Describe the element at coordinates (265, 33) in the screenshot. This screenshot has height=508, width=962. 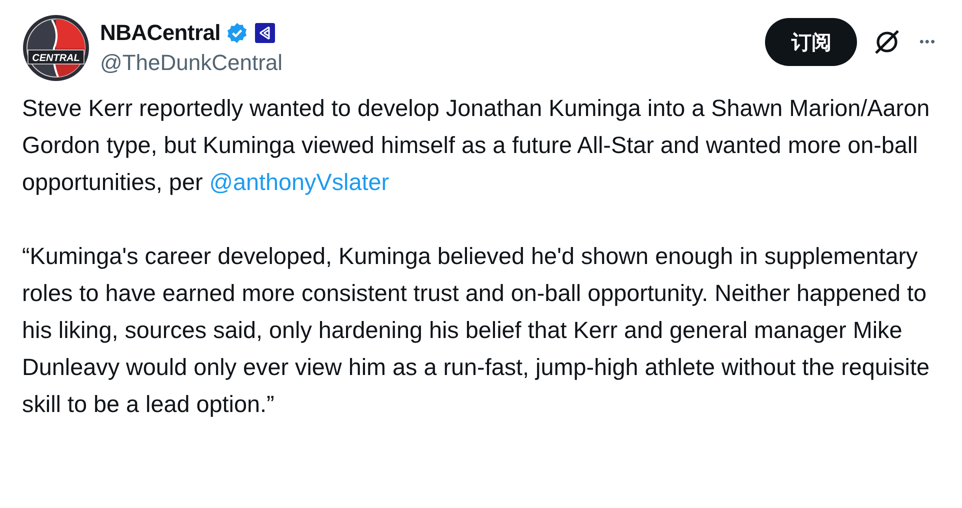
I see `affiliate-badge-icon` at that location.